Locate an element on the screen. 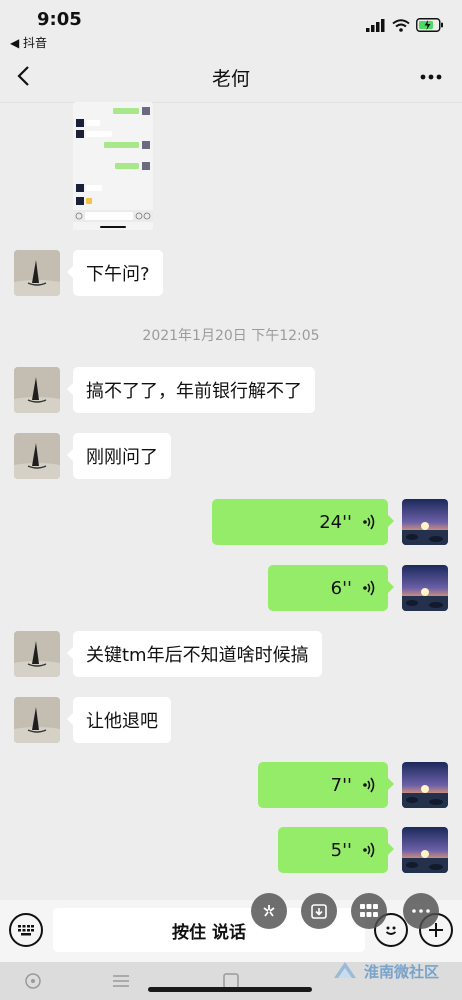  battery-charging-icon is located at coordinates (429, 25).